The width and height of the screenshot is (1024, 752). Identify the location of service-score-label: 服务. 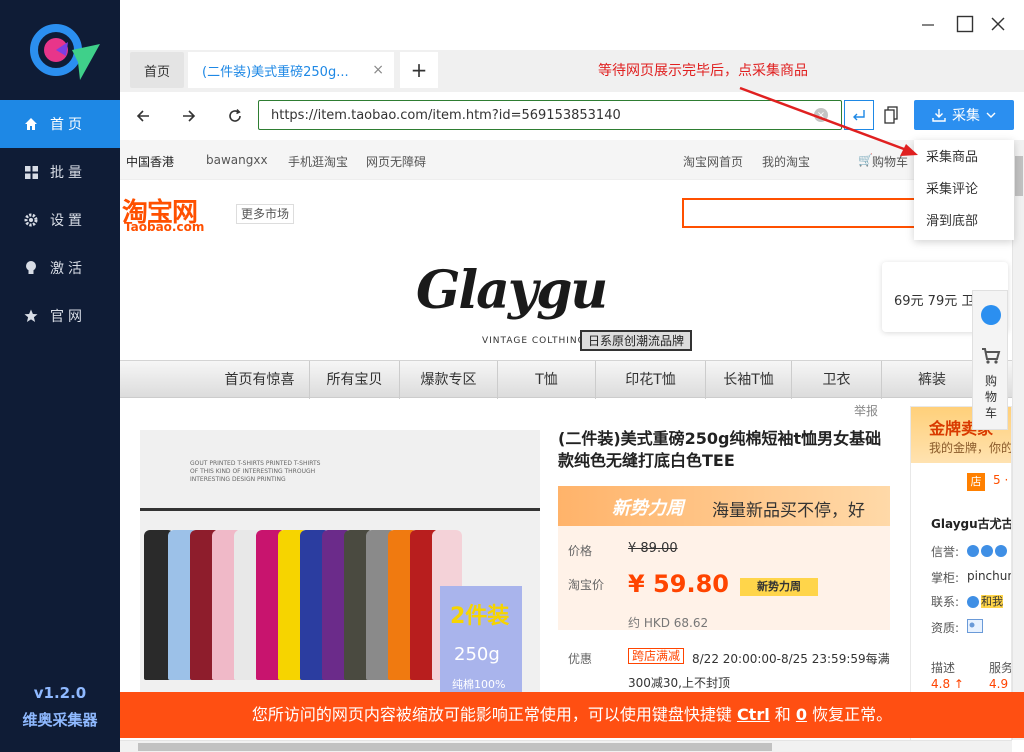
(1000, 668).